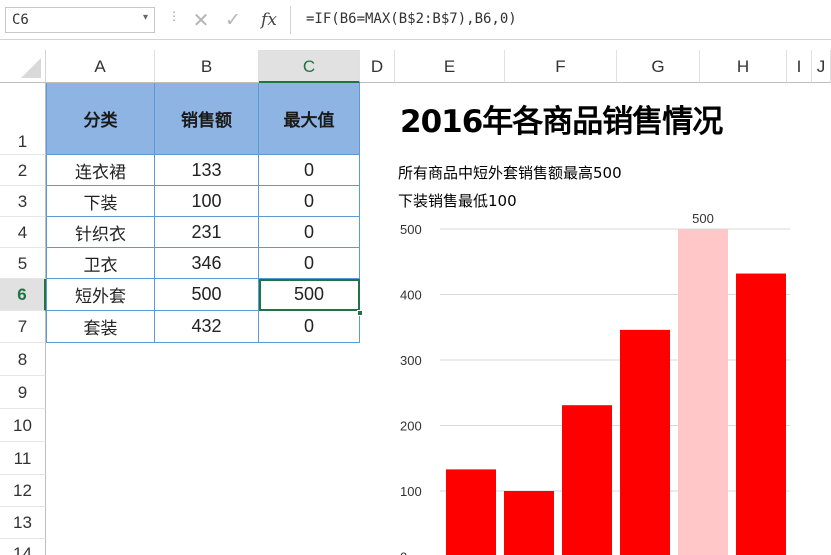 The width and height of the screenshot is (831, 555). What do you see at coordinates (145, 17) in the screenshot?
I see `chevron-down-icon: ▾` at bounding box center [145, 17].